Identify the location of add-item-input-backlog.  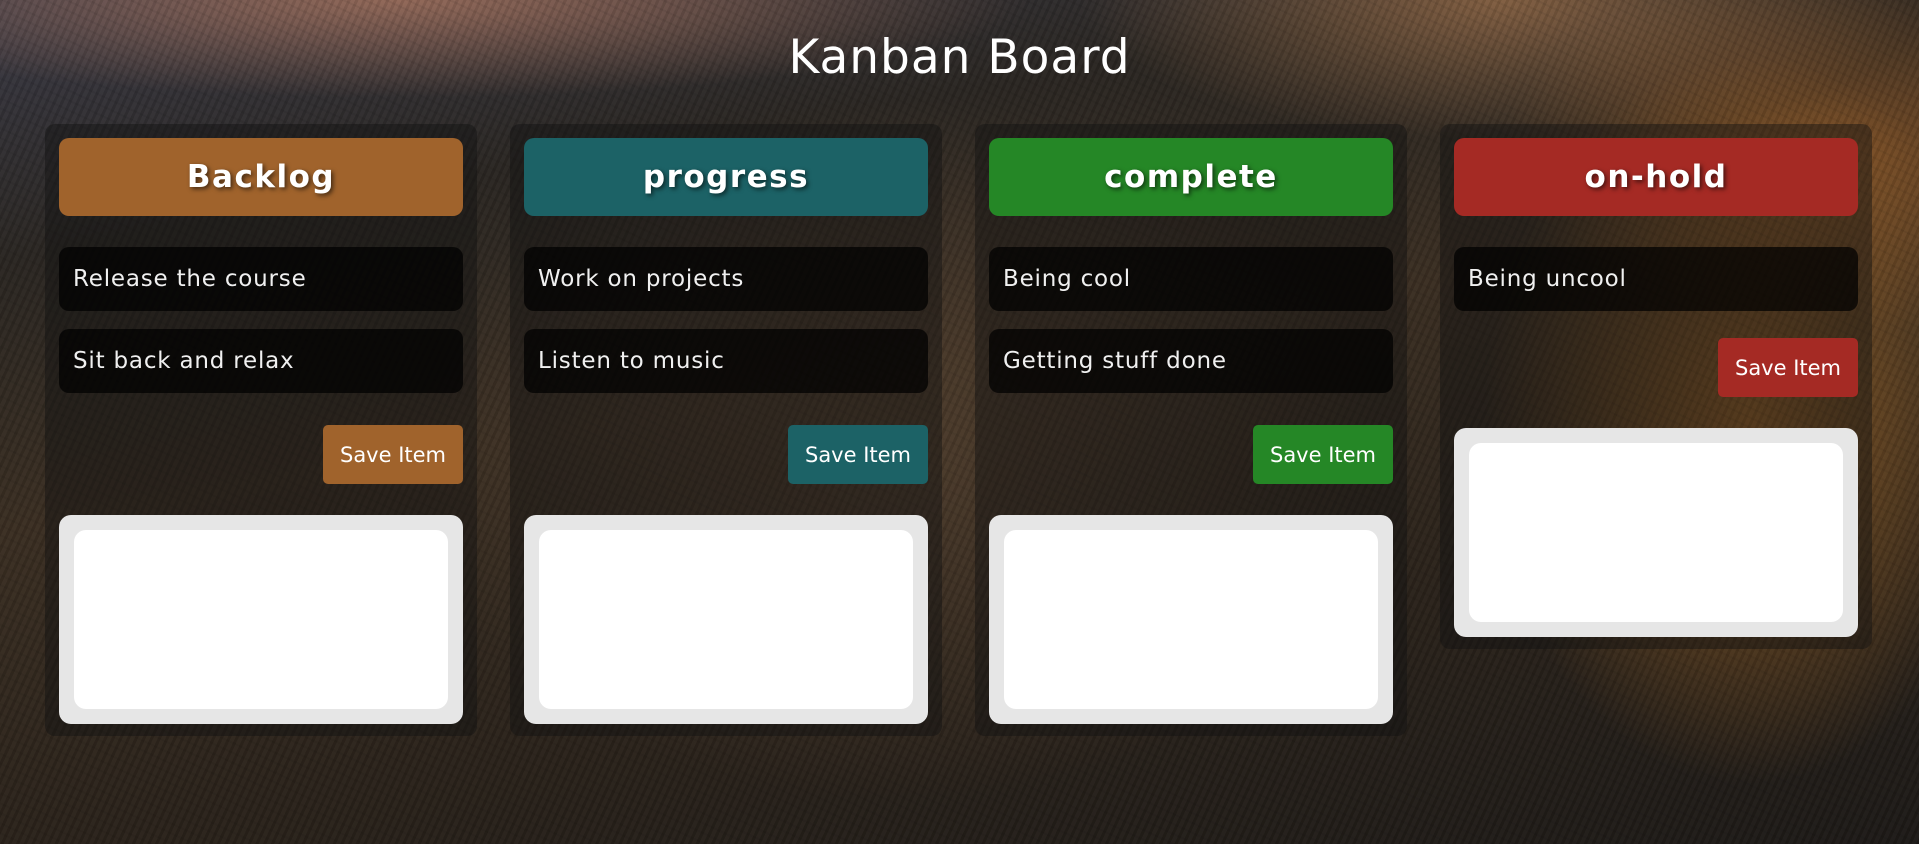
(261, 619).